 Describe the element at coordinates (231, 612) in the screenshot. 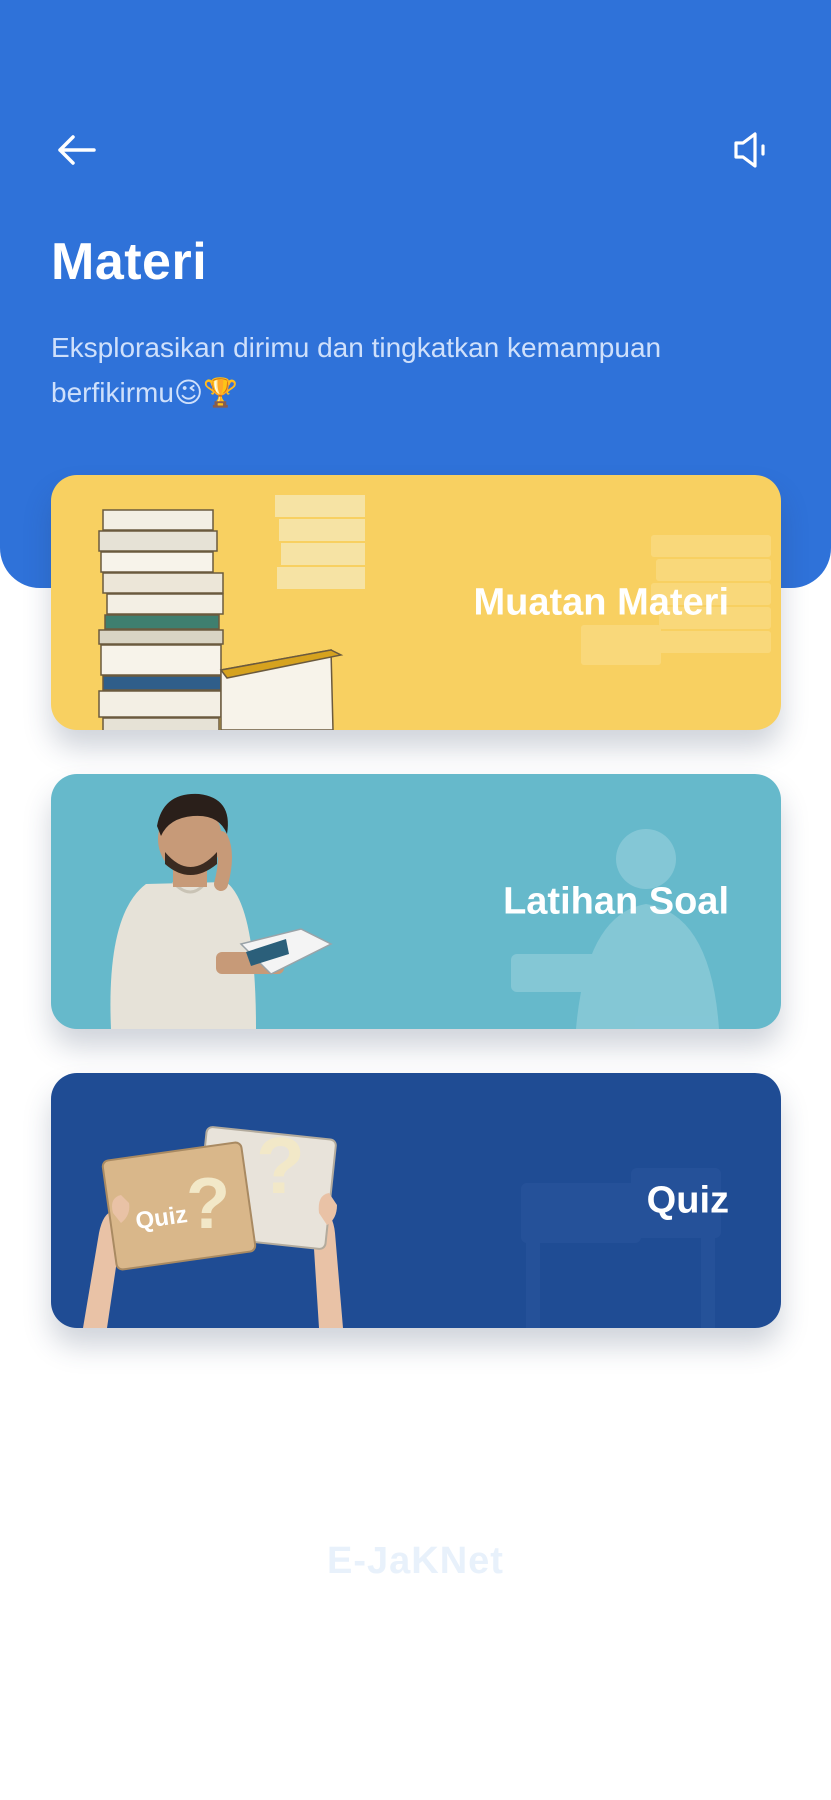

I see `stack-of-books-image` at that location.